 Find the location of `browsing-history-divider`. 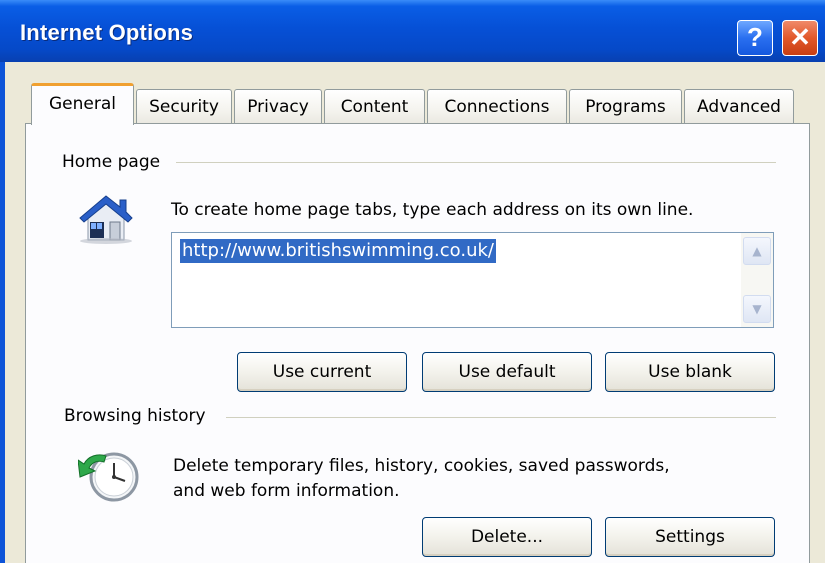

browsing-history-divider is located at coordinates (501, 417).